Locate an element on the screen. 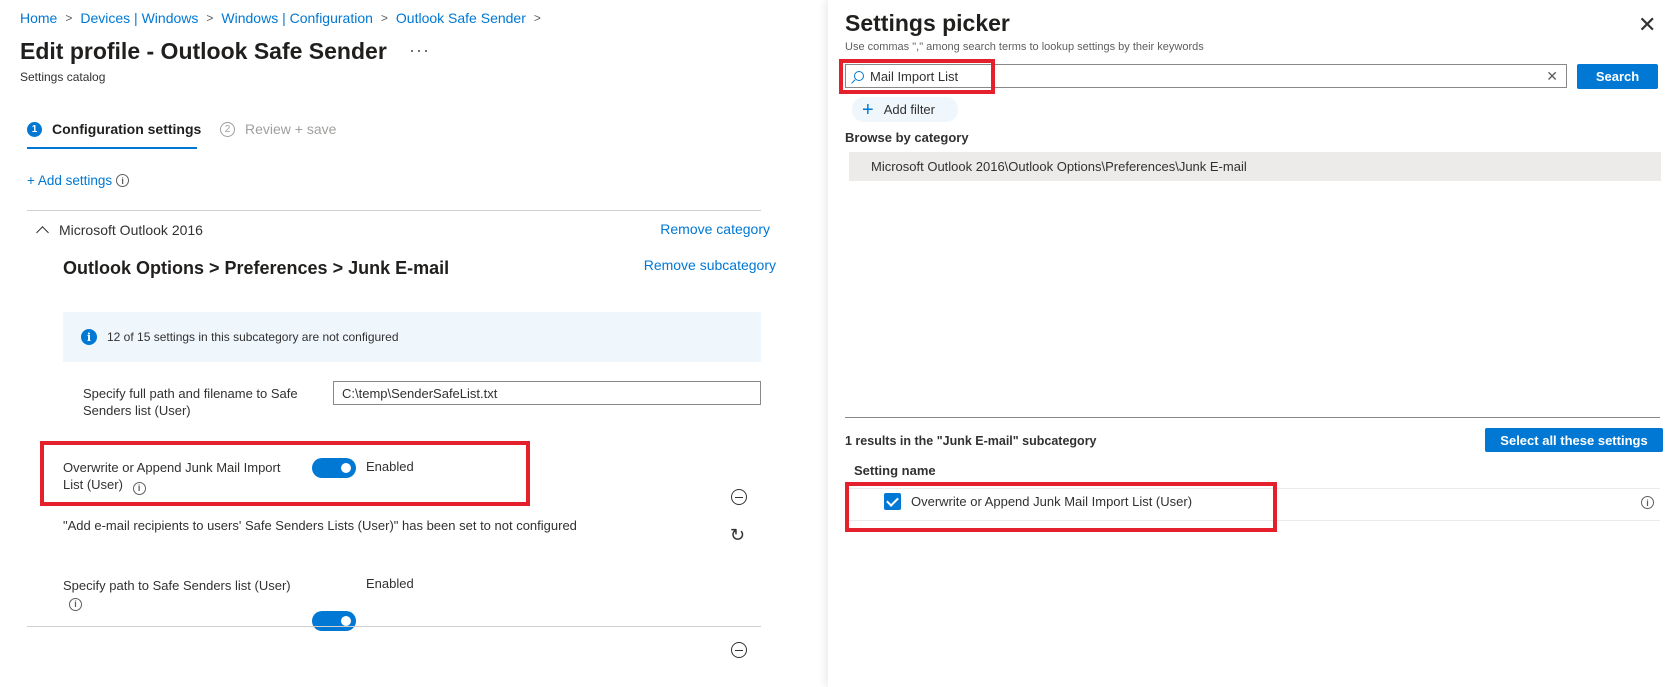 This screenshot has height=687, width=1678. page-subtitle: Settings catalog is located at coordinates (63, 77).